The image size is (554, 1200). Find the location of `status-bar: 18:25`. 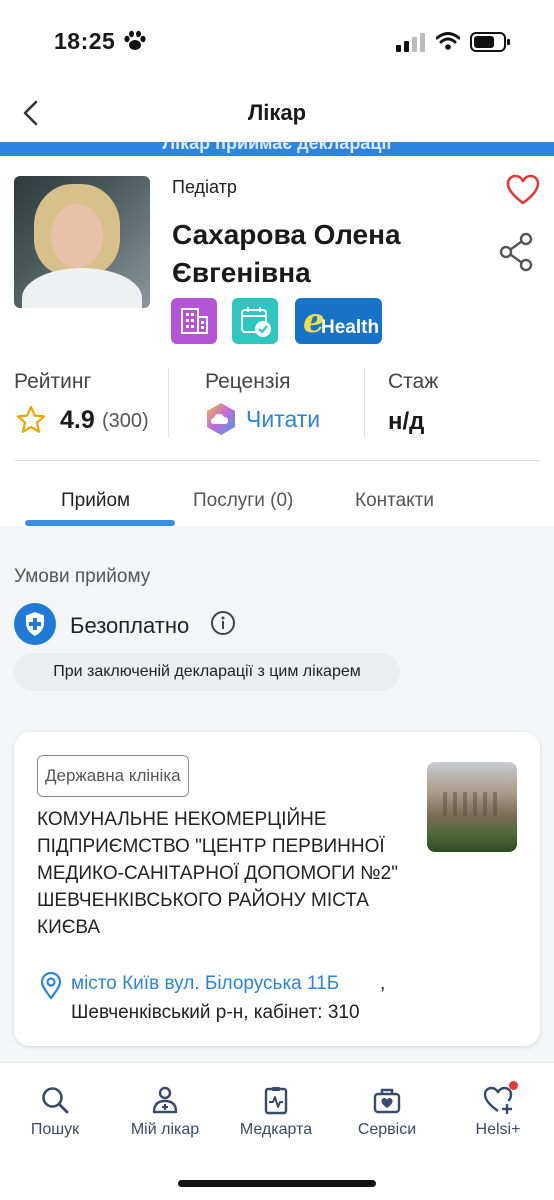

status-bar: 18:25 is located at coordinates (277, 42).